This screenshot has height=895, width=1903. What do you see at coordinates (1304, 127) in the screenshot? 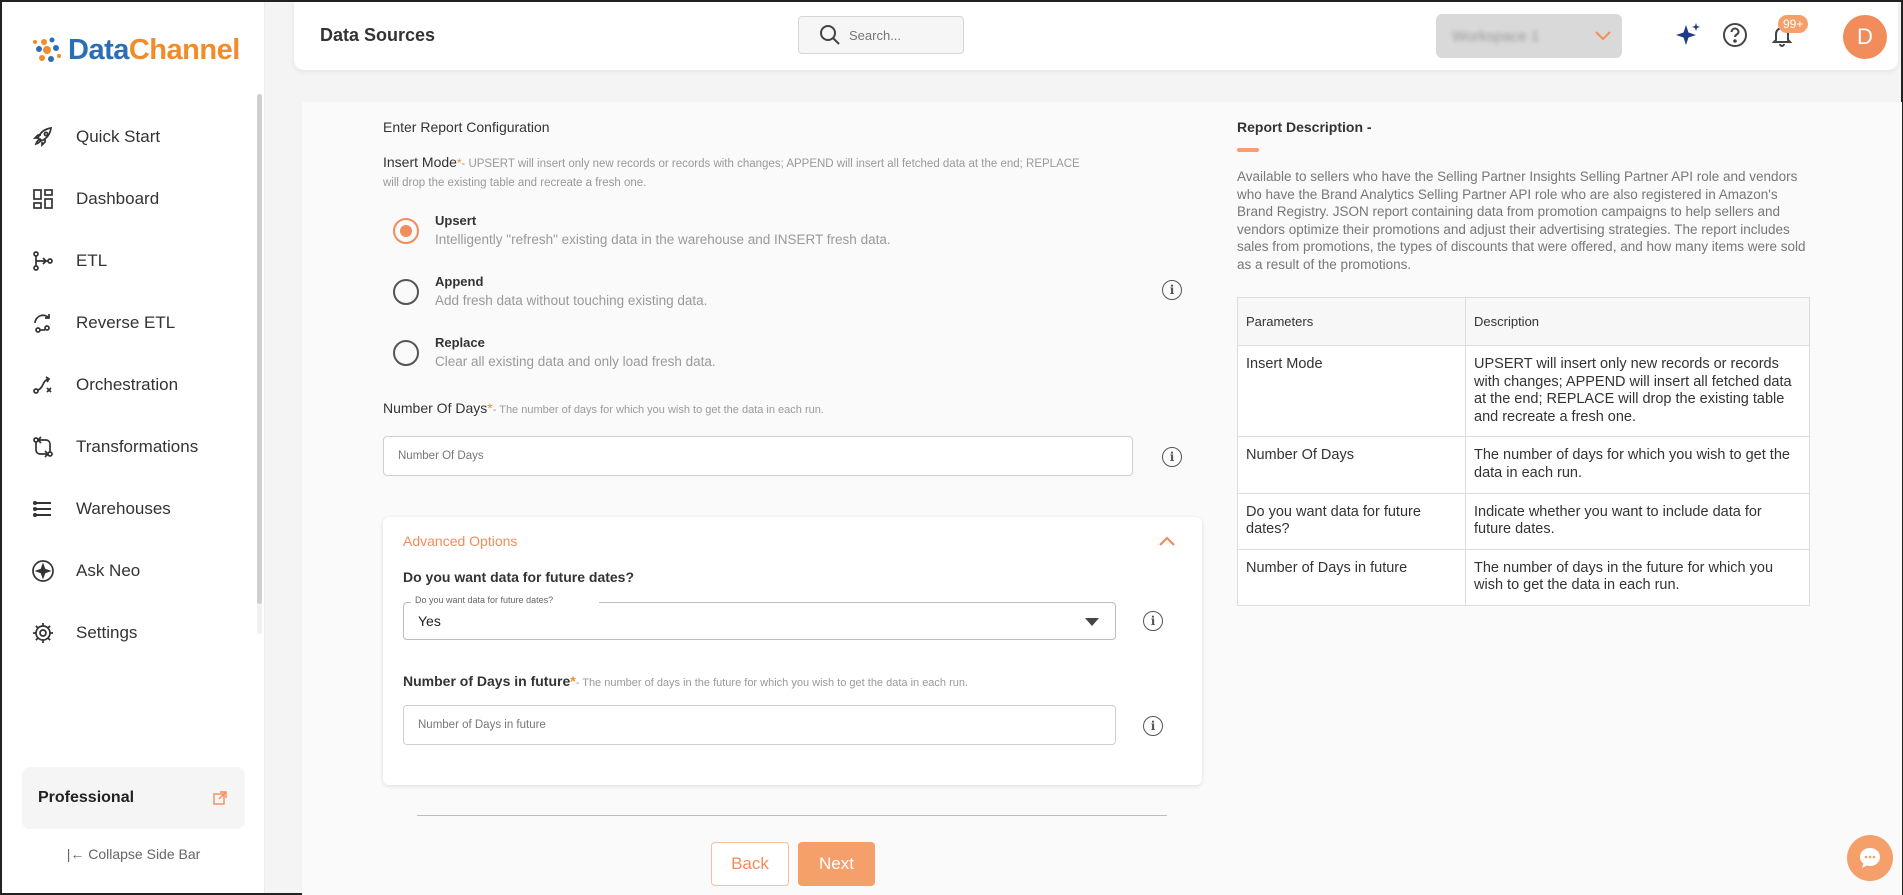
I see `report-description-title: Report Description -` at bounding box center [1304, 127].